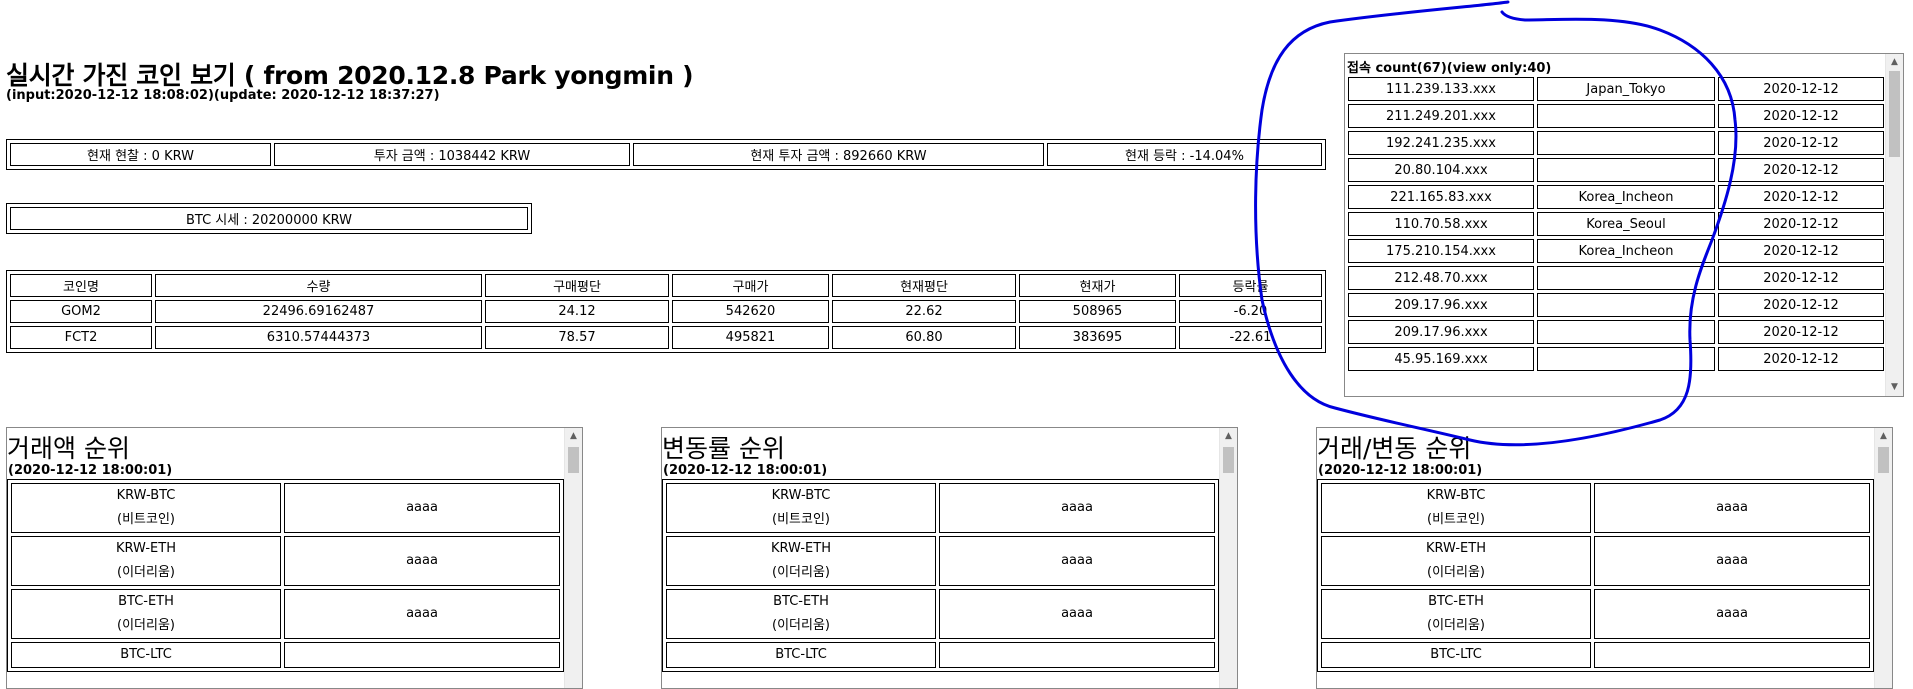  Describe the element at coordinates (81, 311) in the screenshot. I see `table-cell: GOM2` at that location.